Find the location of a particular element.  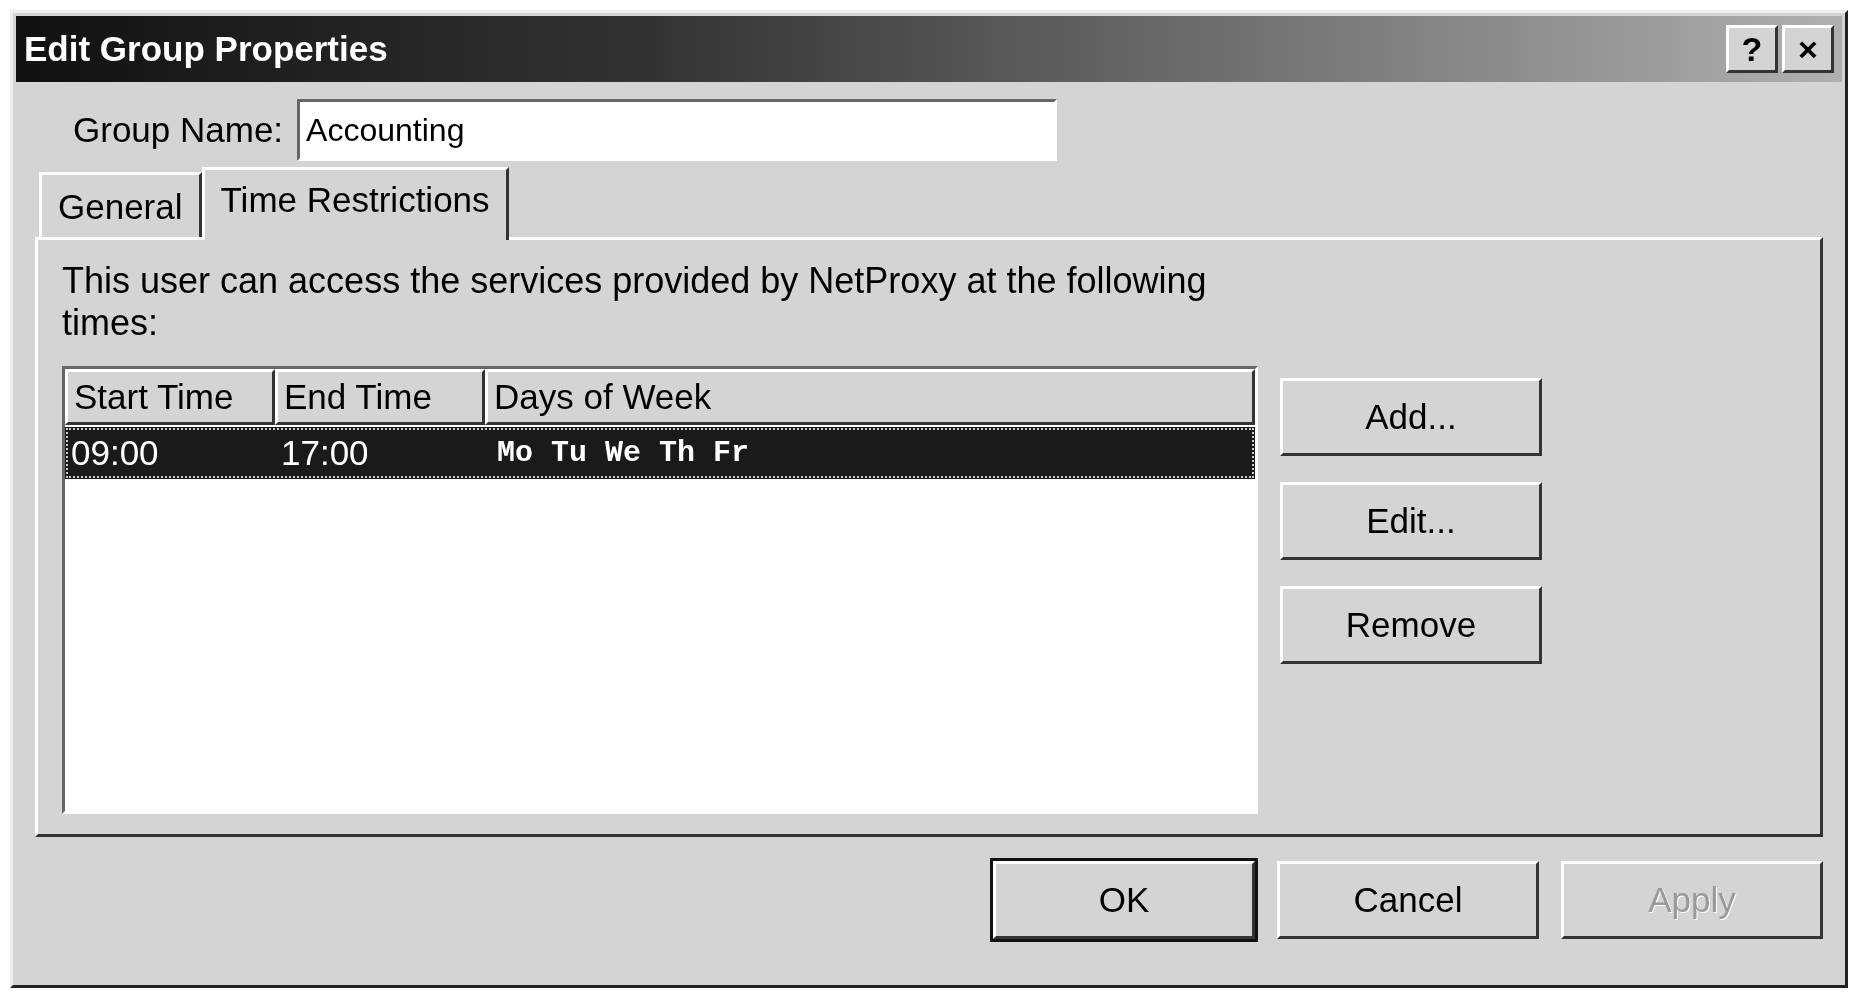

window-title: Edit Group Properties is located at coordinates (206, 49).